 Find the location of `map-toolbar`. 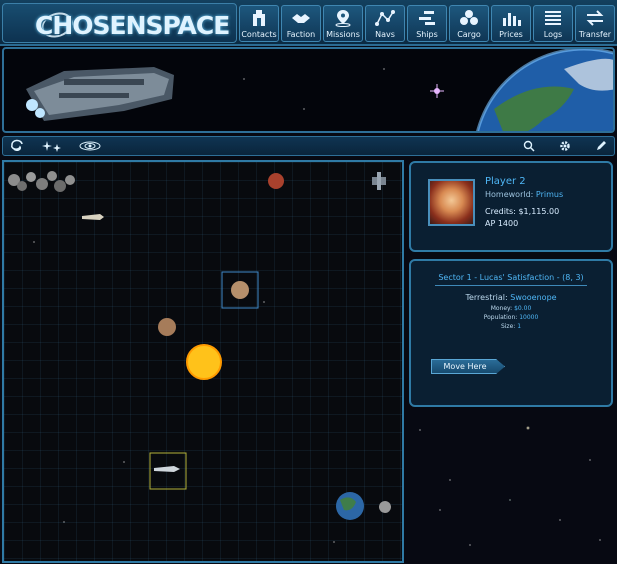

map-toolbar is located at coordinates (308, 146).